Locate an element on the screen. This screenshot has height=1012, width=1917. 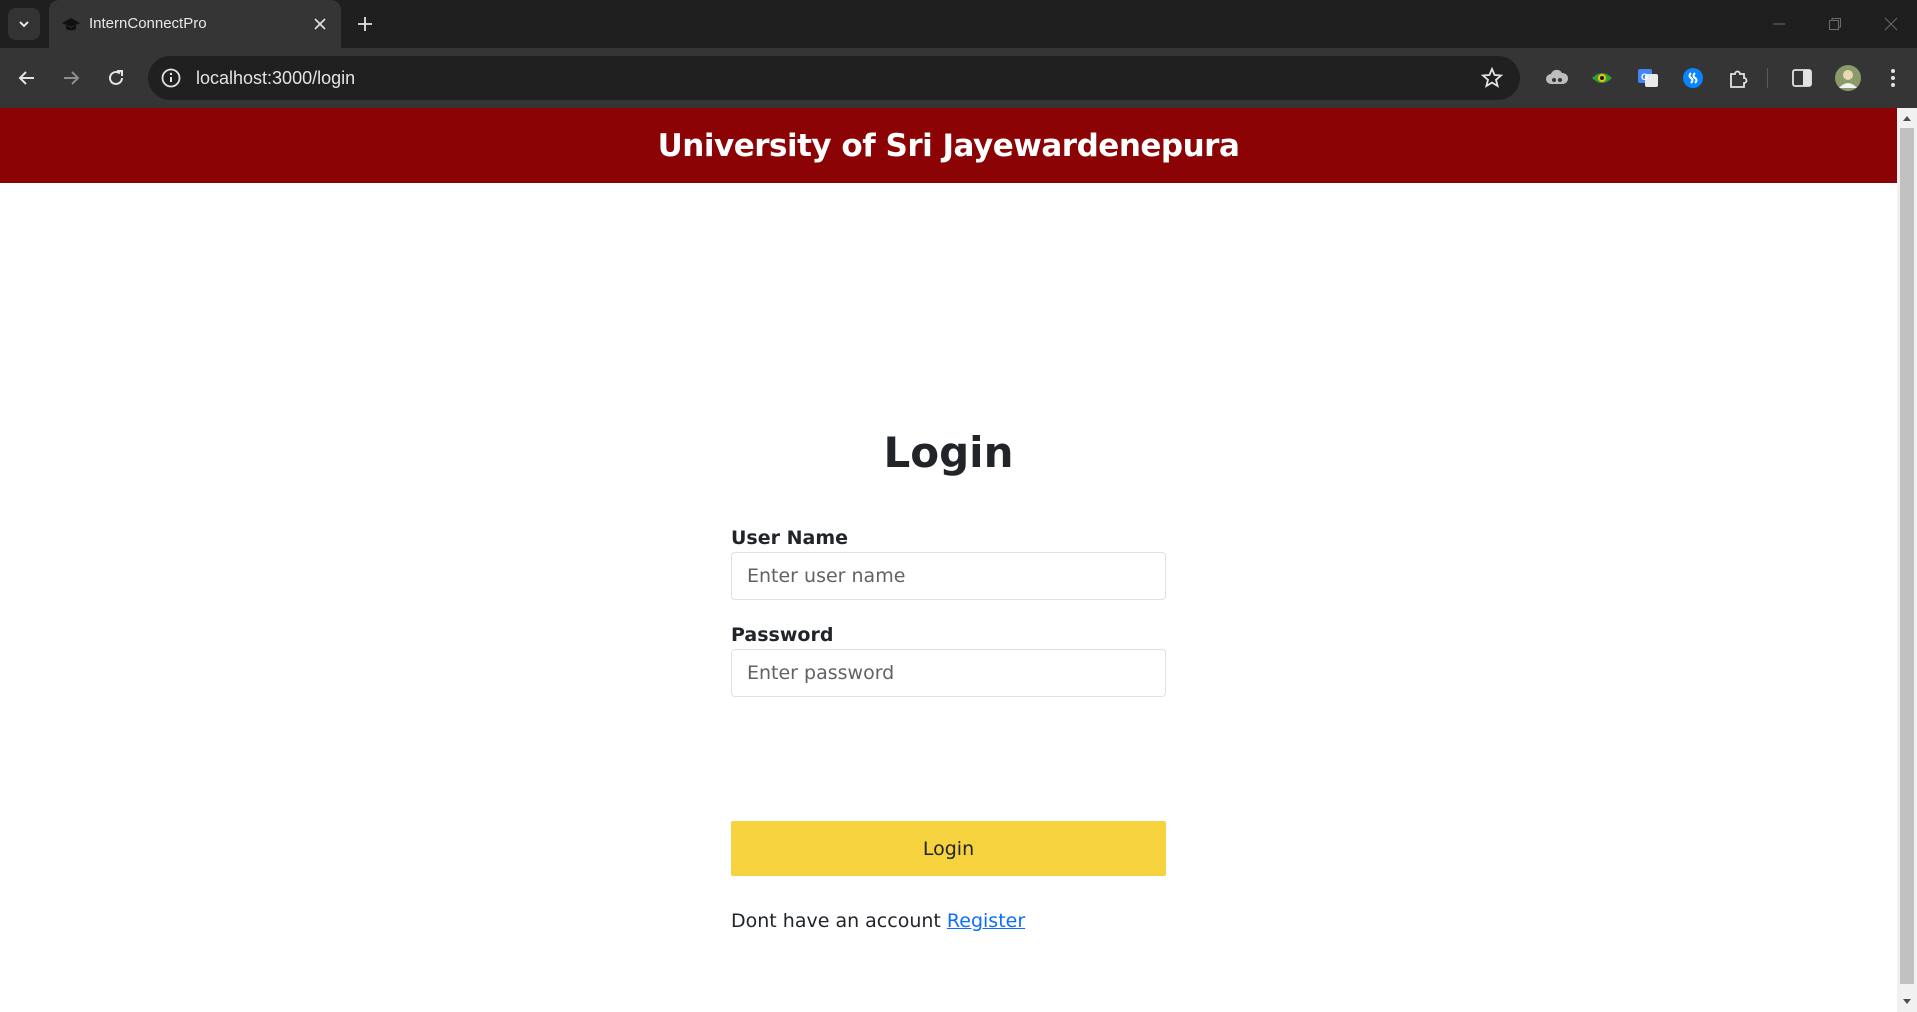
scroll-down-icon is located at coordinates (1907, 1001).